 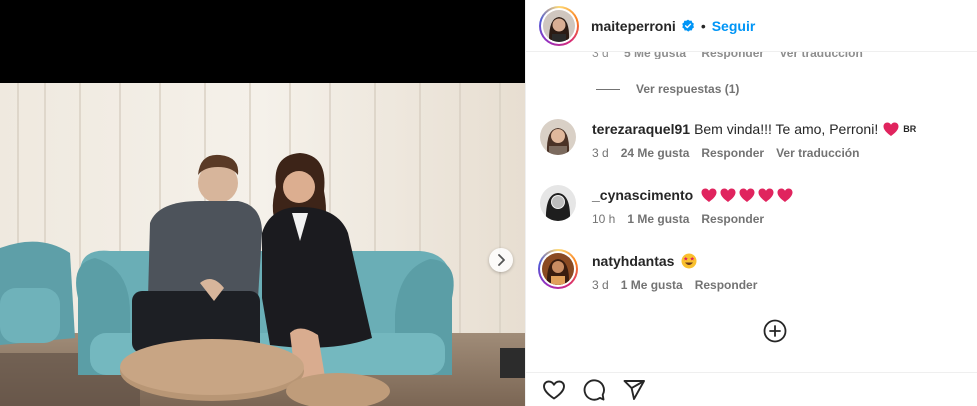 I want to click on comment-button, so click(x=594, y=390).